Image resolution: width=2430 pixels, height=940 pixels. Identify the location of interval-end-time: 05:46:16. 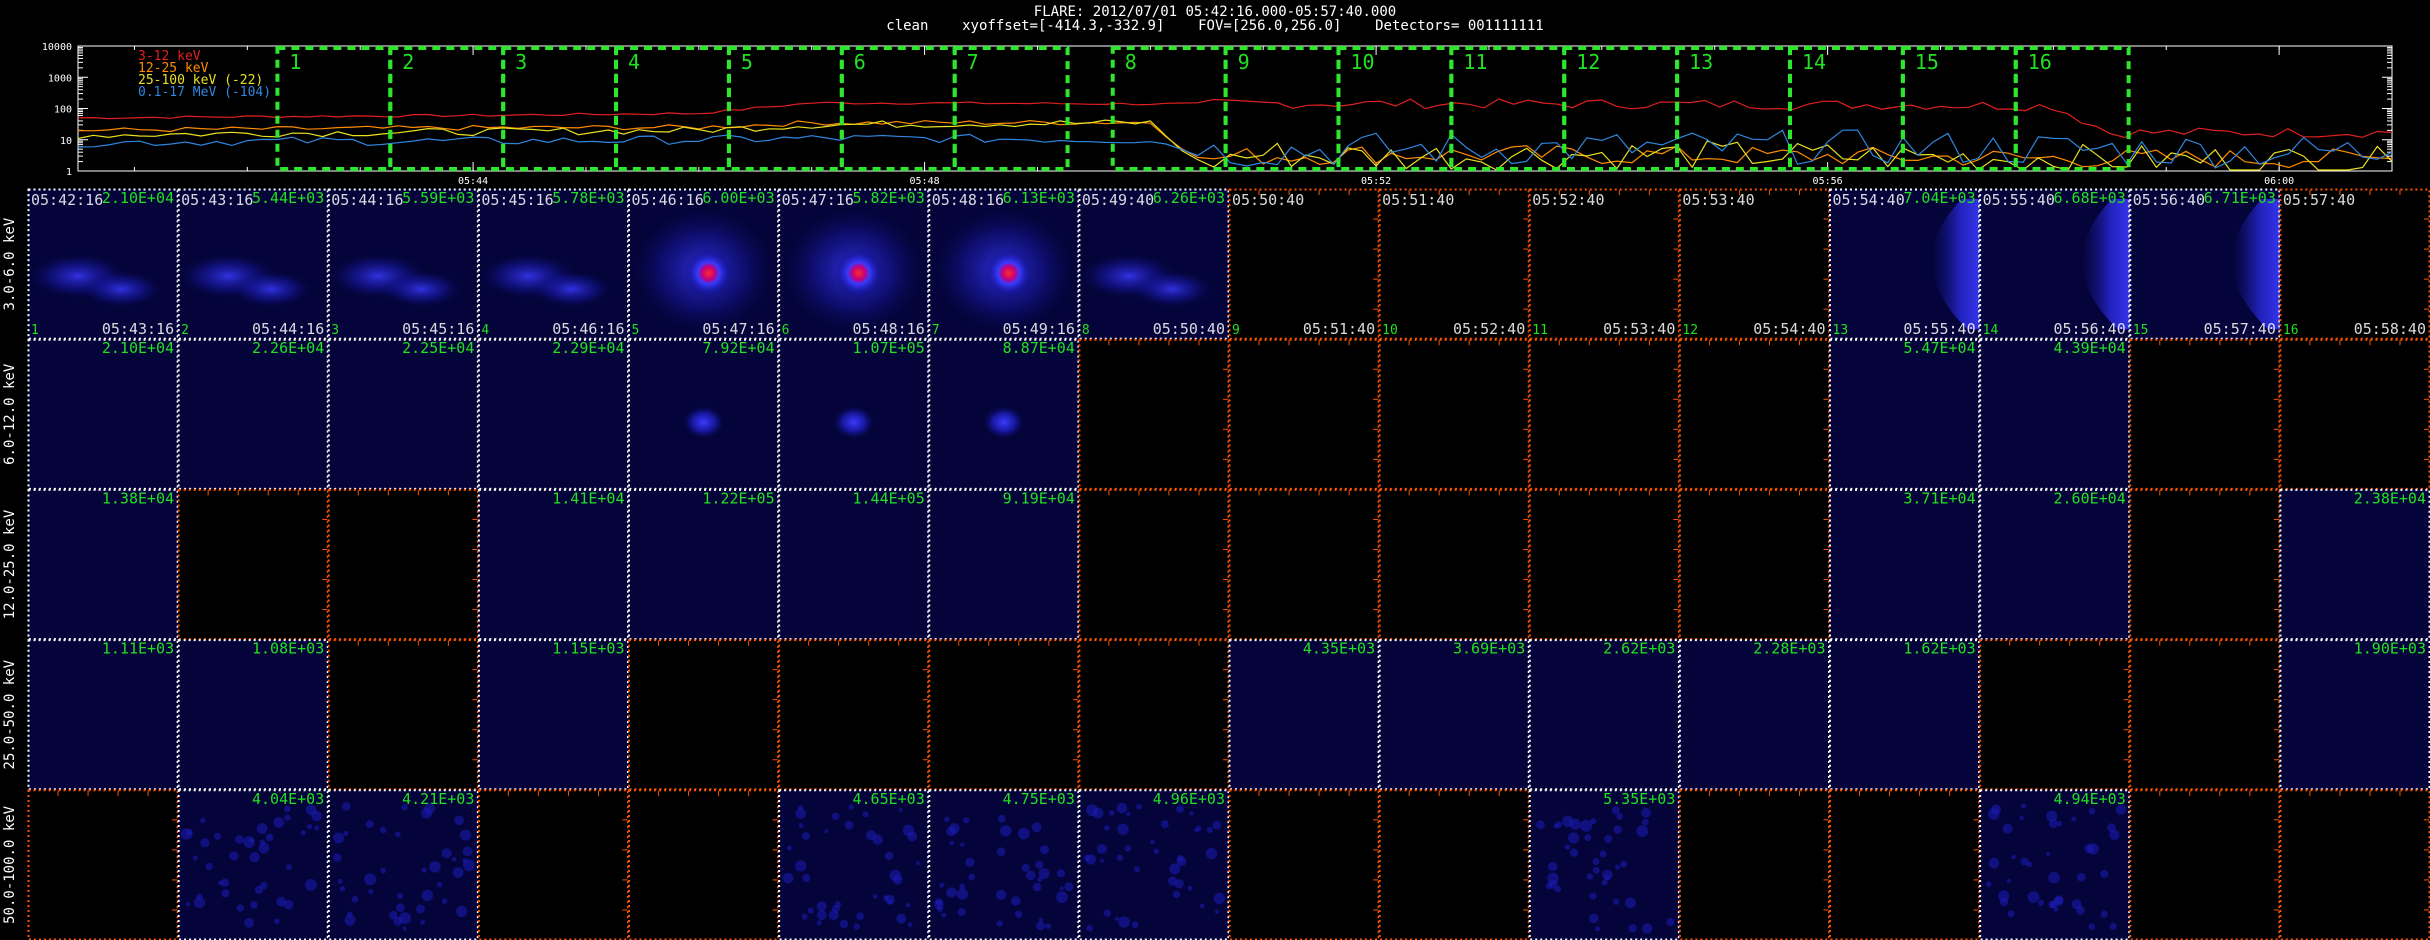
(588, 329).